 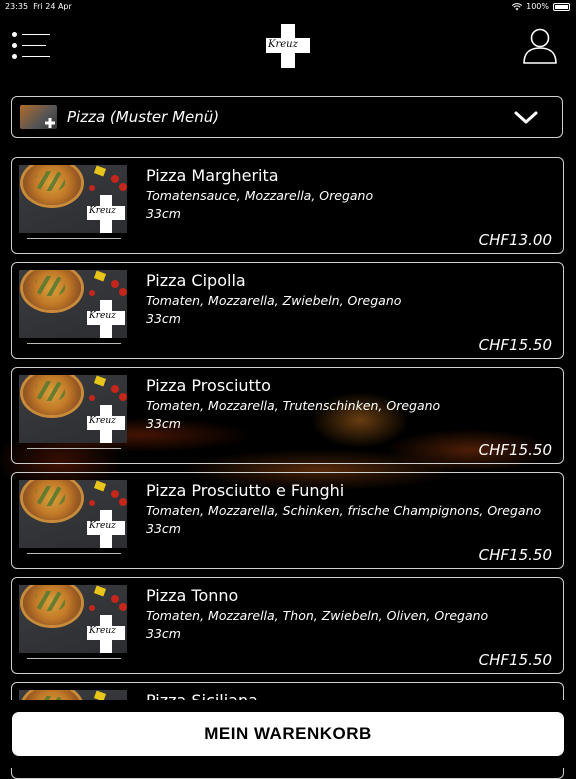 What do you see at coordinates (31, 46) in the screenshot?
I see `hamburger-menu-icon` at bounding box center [31, 46].